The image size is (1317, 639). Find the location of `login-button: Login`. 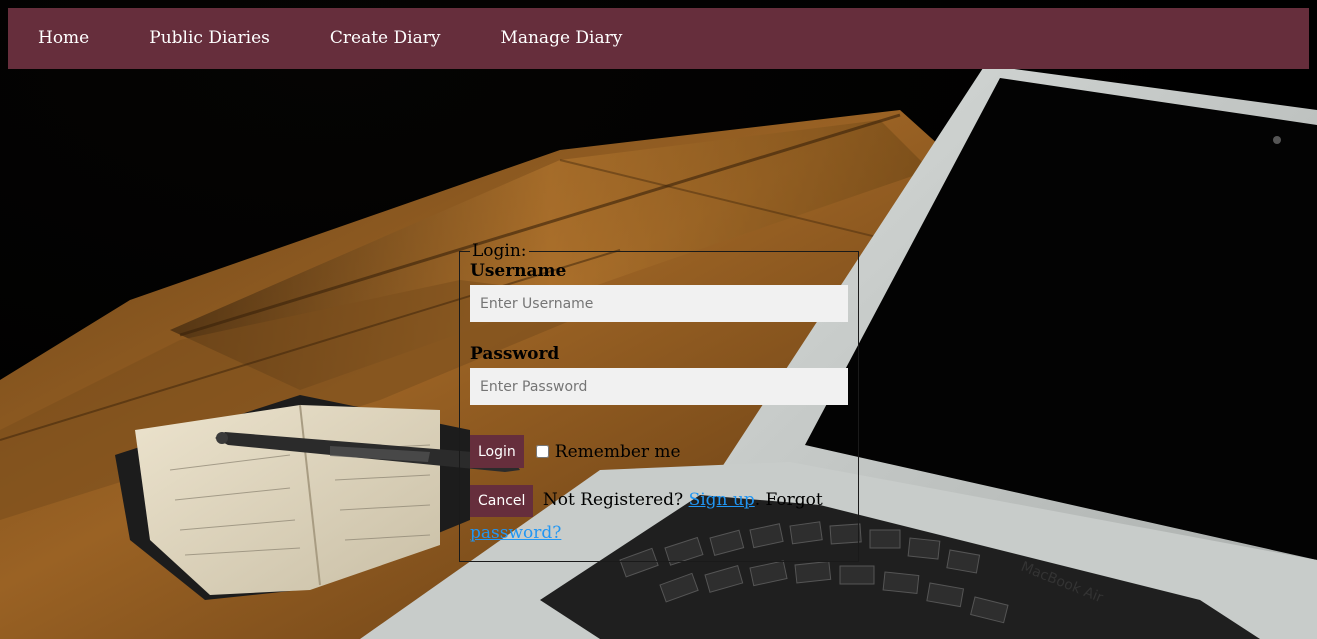

login-button: Login is located at coordinates (497, 451).